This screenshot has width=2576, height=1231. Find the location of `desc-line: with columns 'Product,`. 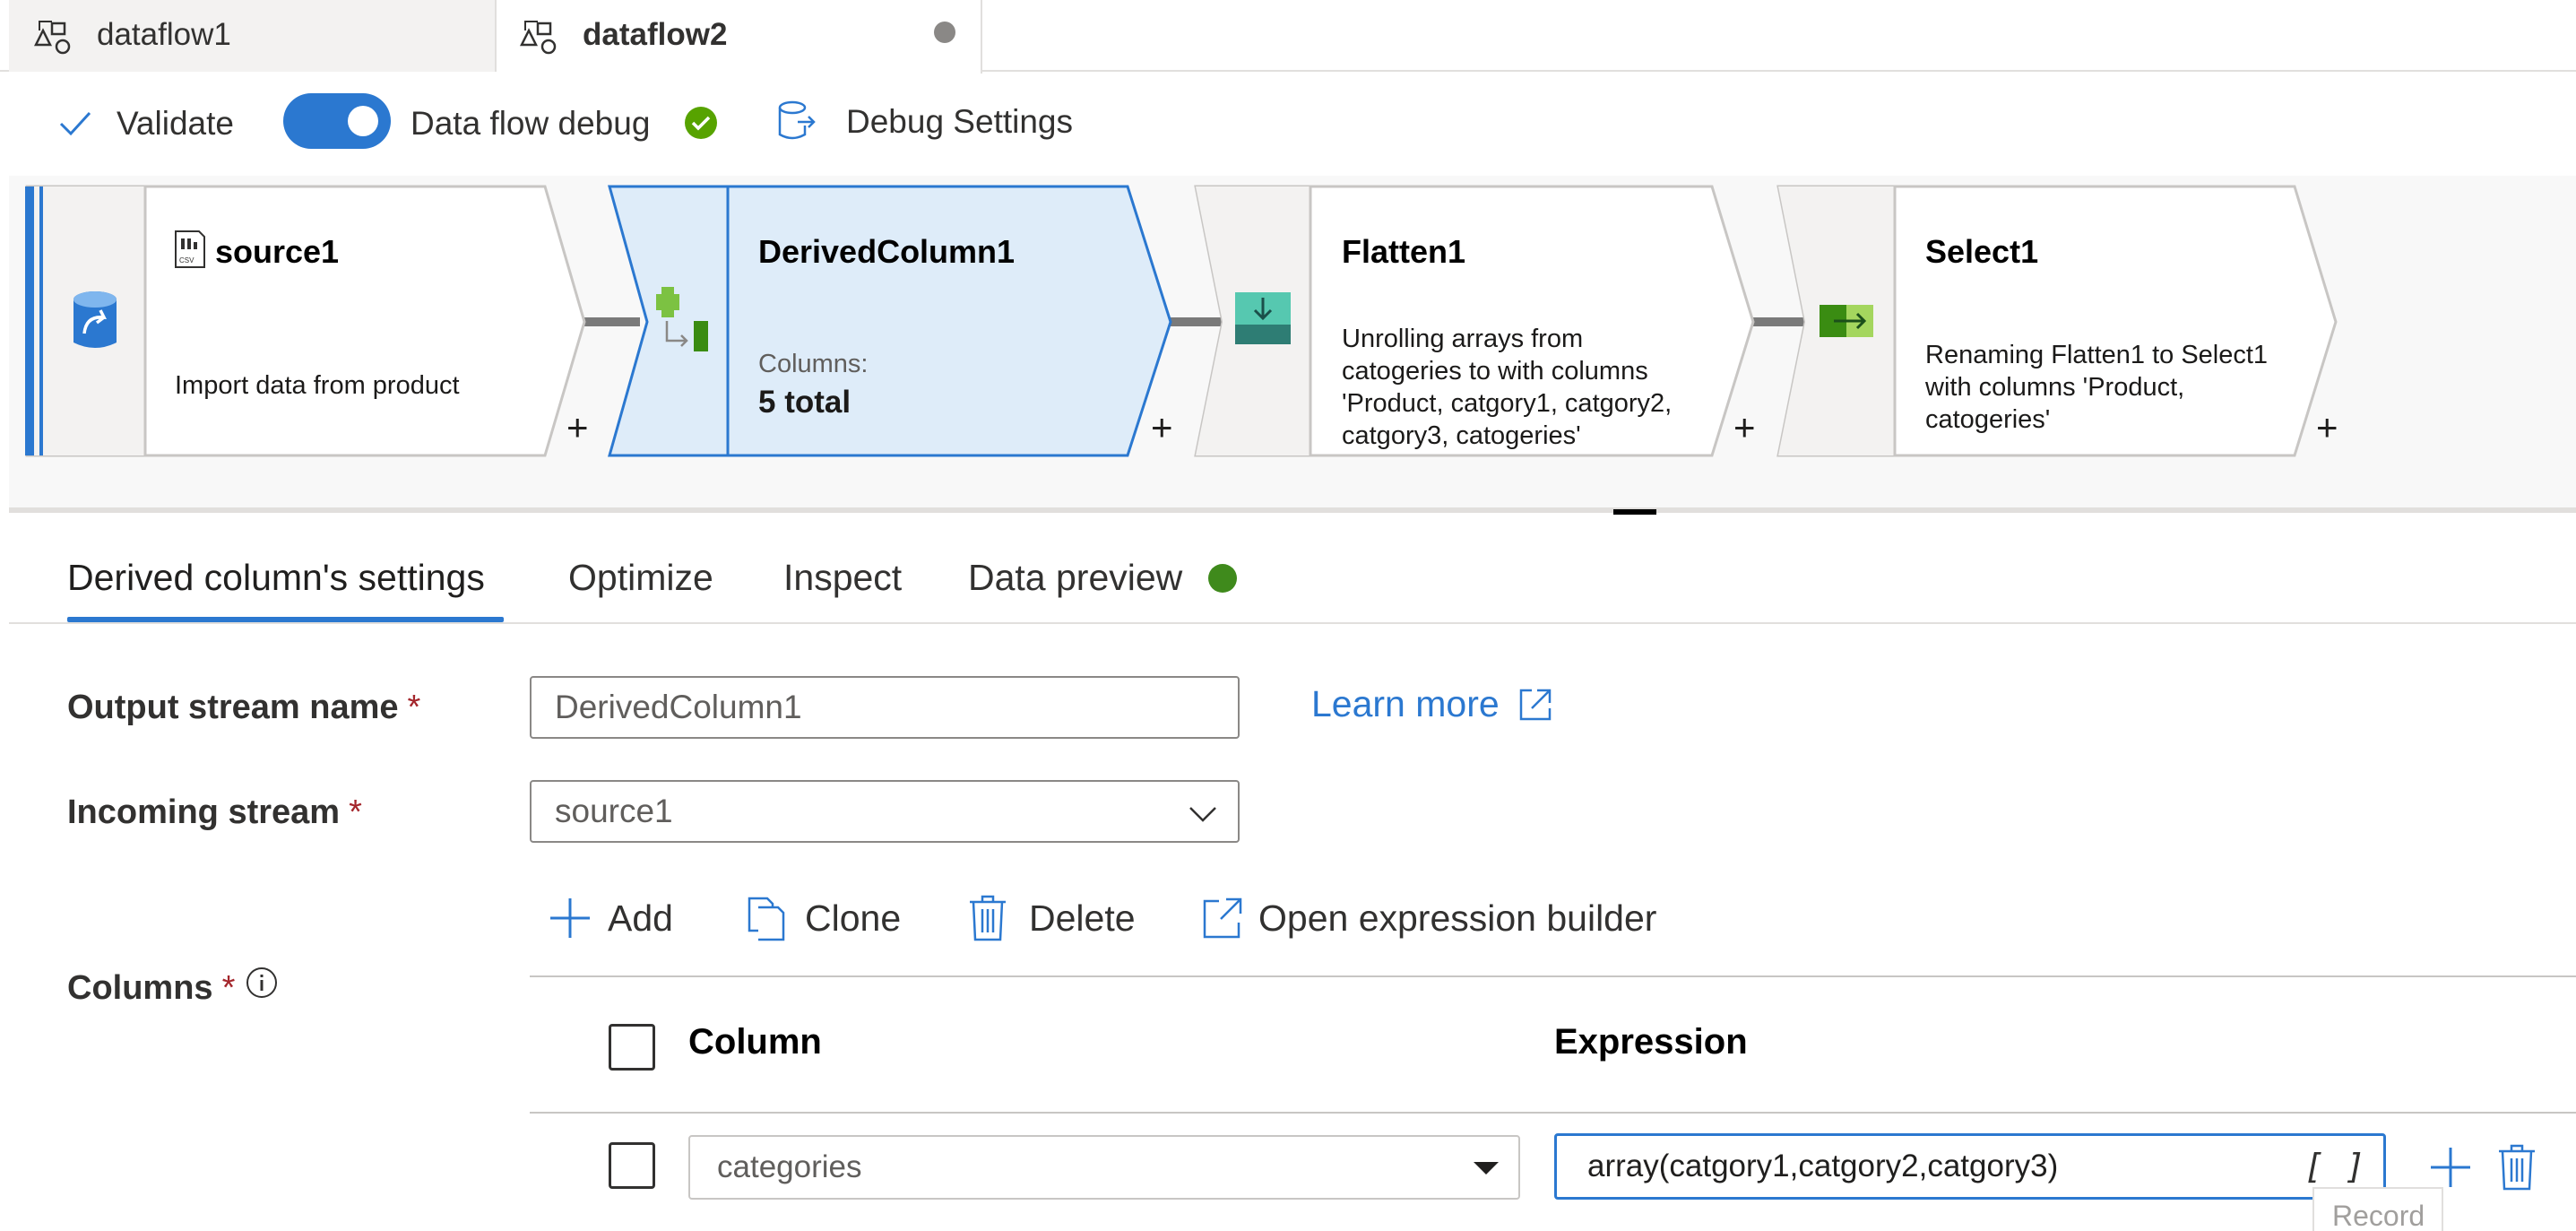

desc-line: with columns 'Product, is located at coordinates (2055, 388).